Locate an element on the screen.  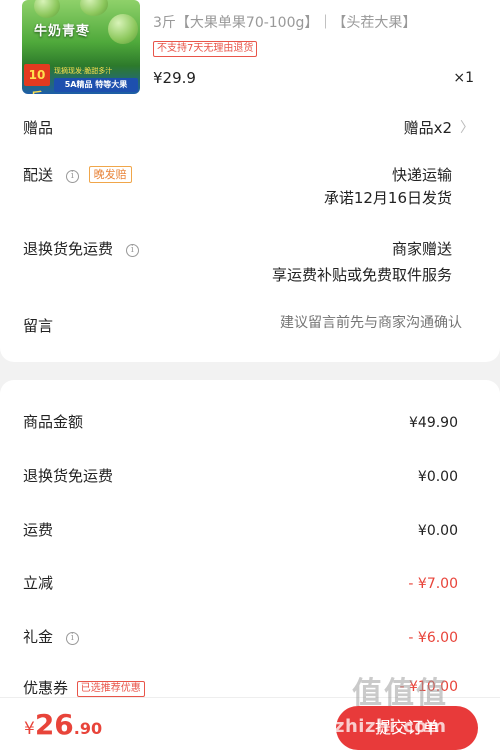
return-free-label: 退换货免运费 is located at coordinates (68, 476).